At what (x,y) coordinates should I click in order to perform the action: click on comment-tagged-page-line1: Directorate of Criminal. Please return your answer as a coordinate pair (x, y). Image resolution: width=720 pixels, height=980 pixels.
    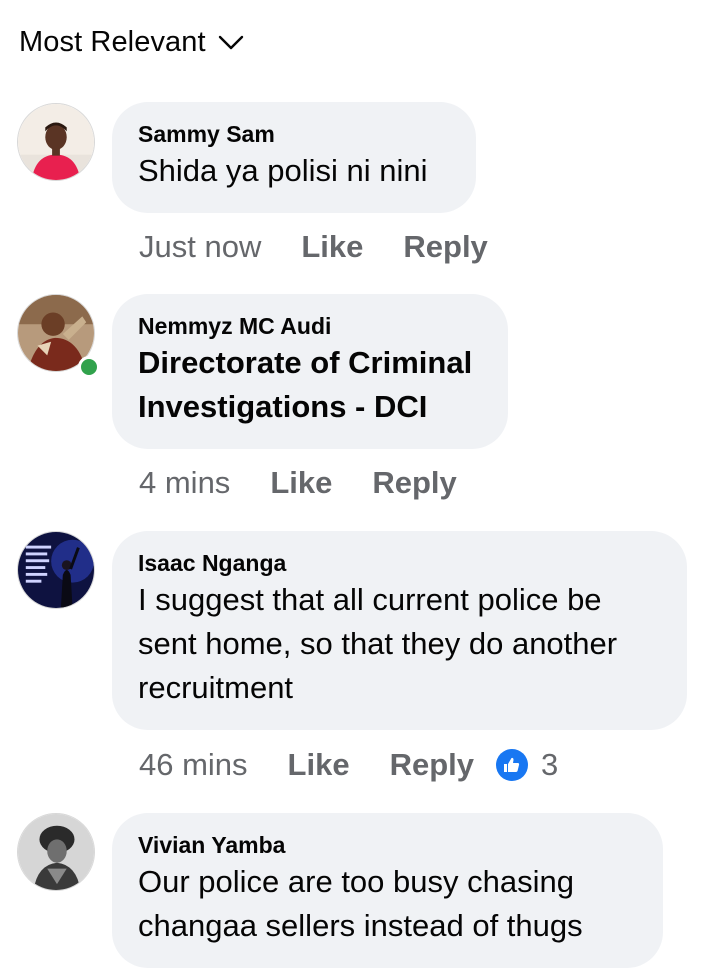
    Looking at the image, I should click on (310, 363).